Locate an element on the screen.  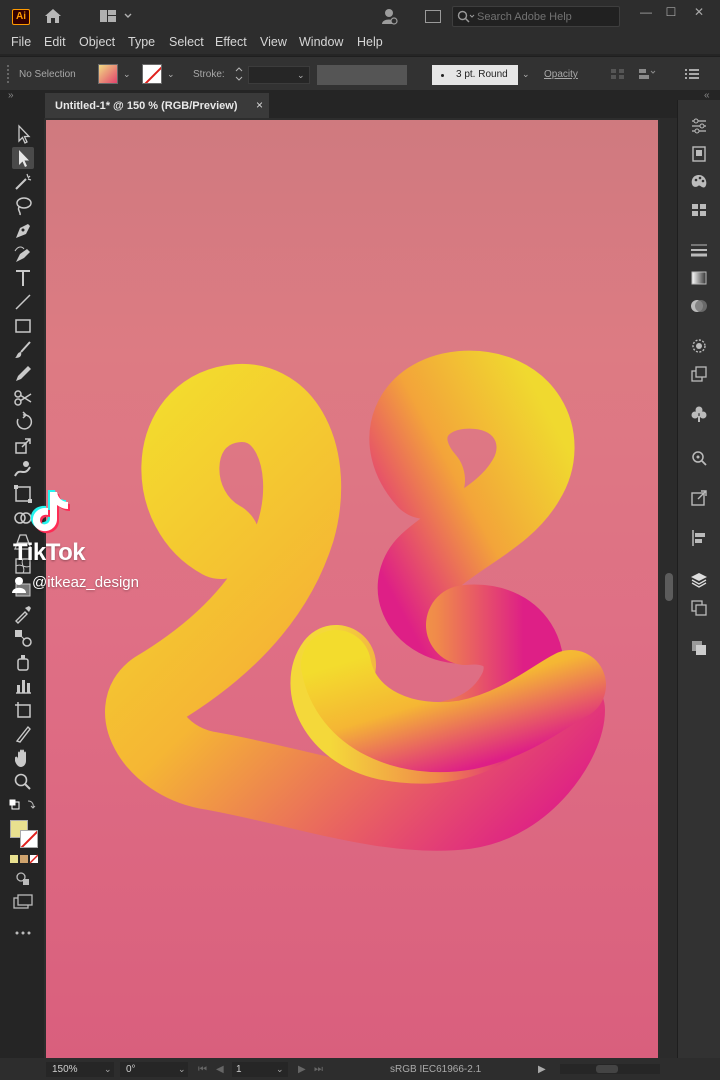
opacity-label: Opacity is located at coordinates (561, 74).